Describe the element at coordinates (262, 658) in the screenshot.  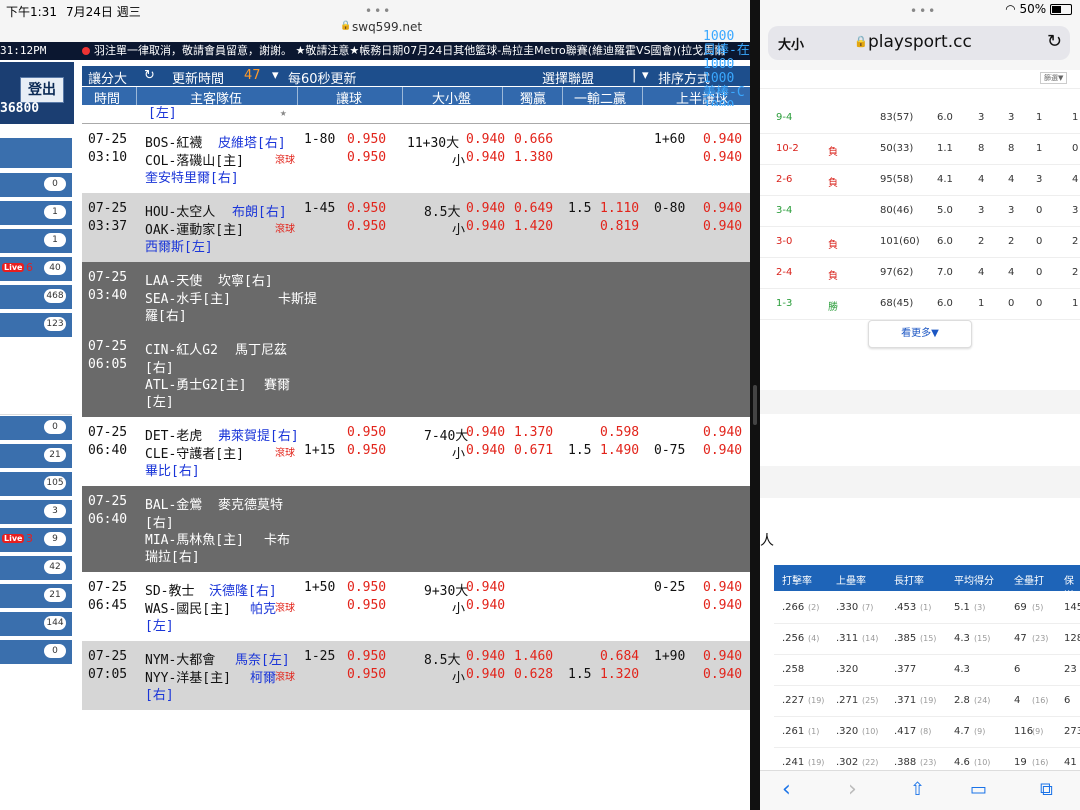
I see `away-pitcher: 馬奈[左]` at that location.